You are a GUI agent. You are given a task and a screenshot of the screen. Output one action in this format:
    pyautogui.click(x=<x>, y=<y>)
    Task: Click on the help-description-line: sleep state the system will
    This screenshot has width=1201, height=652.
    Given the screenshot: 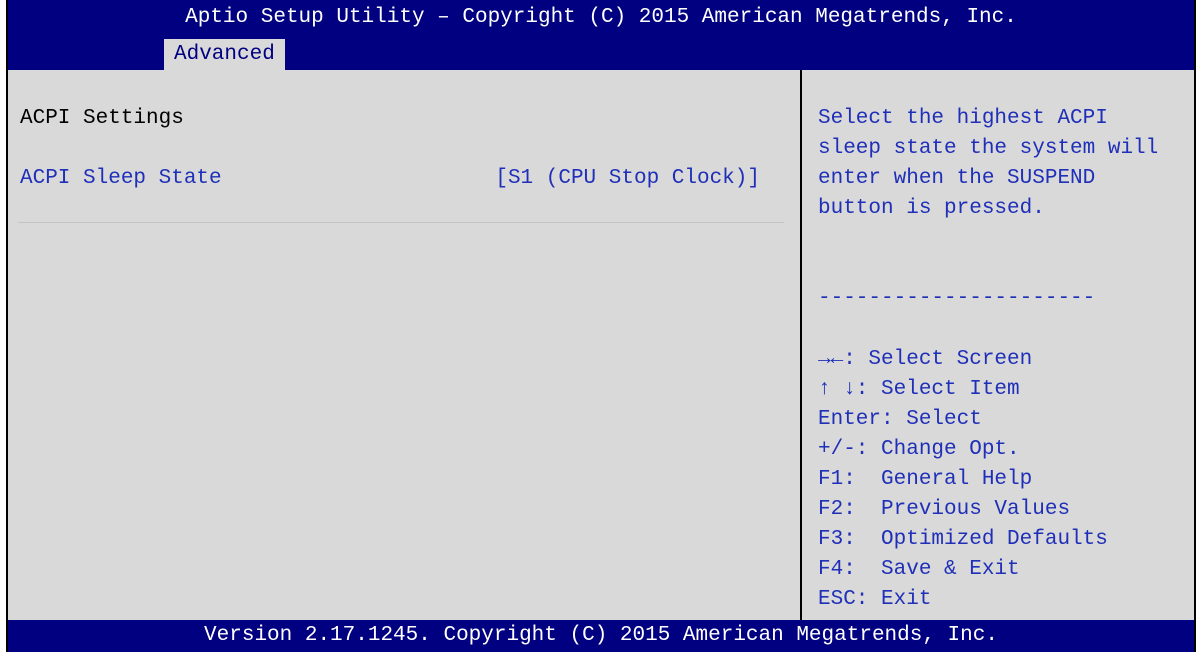 What is the action you would take?
    pyautogui.click(x=988, y=148)
    